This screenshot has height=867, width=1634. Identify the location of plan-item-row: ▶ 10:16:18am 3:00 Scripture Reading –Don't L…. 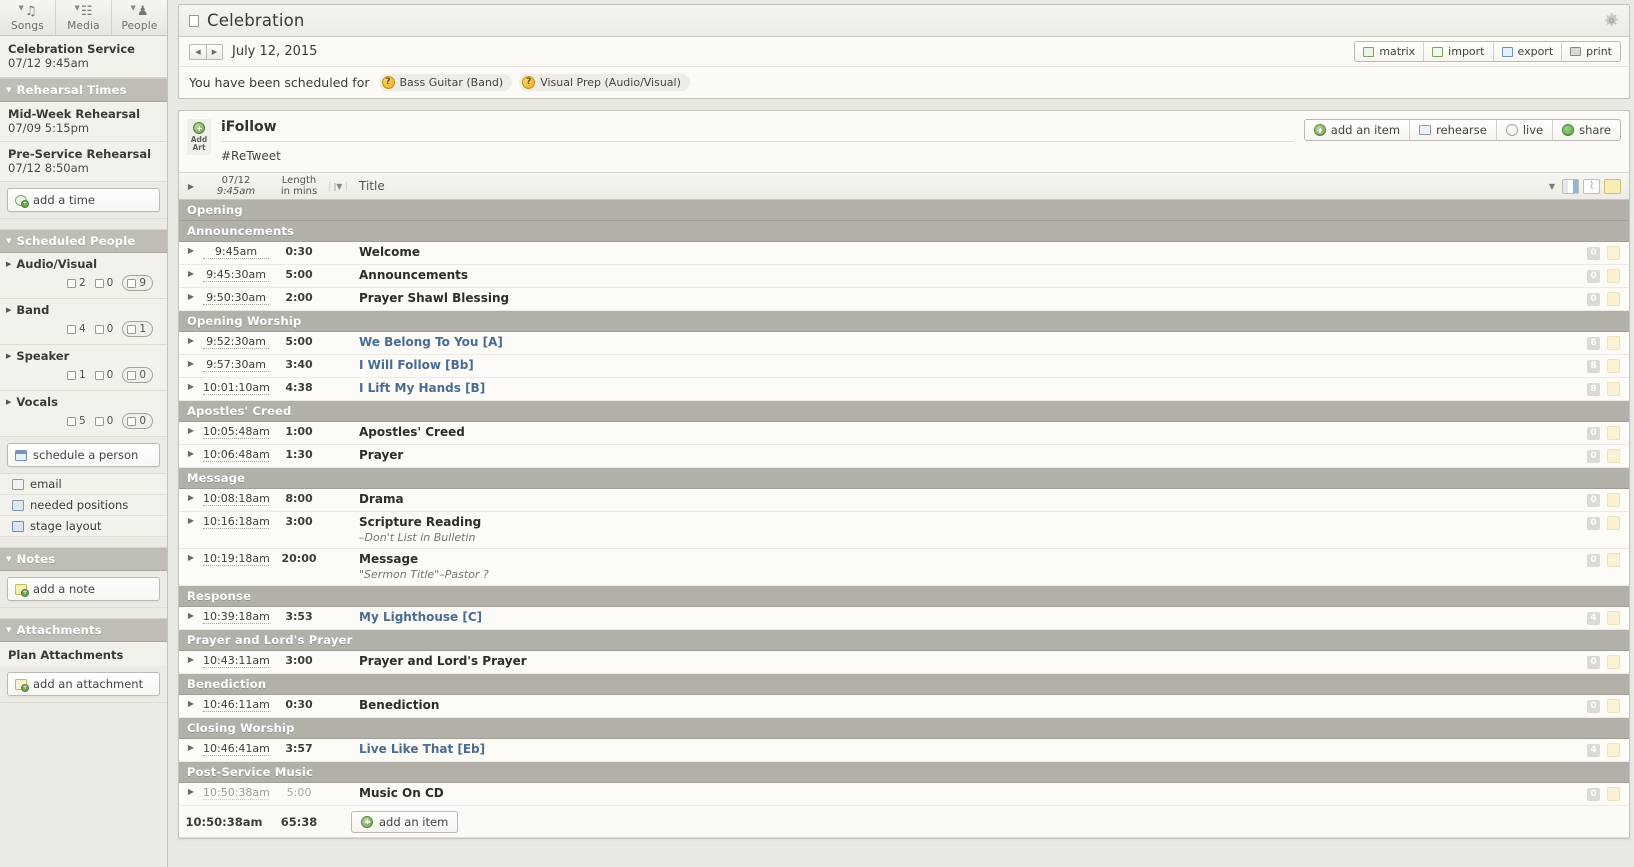
(904, 530).